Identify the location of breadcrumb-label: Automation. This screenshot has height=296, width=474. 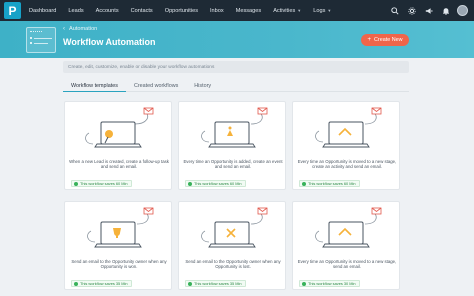
(83, 29).